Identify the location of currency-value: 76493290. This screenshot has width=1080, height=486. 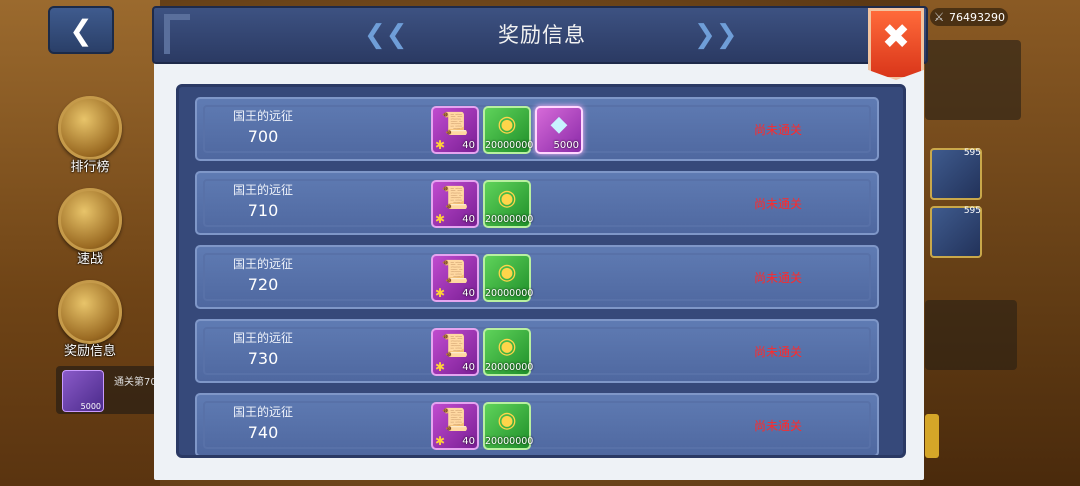
(977, 17).